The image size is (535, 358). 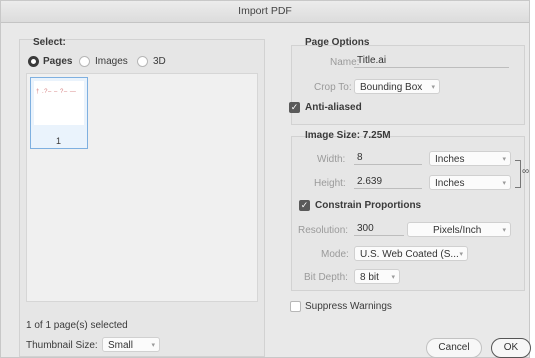 I want to click on page-options-heading: Page Options, so click(x=337, y=42).